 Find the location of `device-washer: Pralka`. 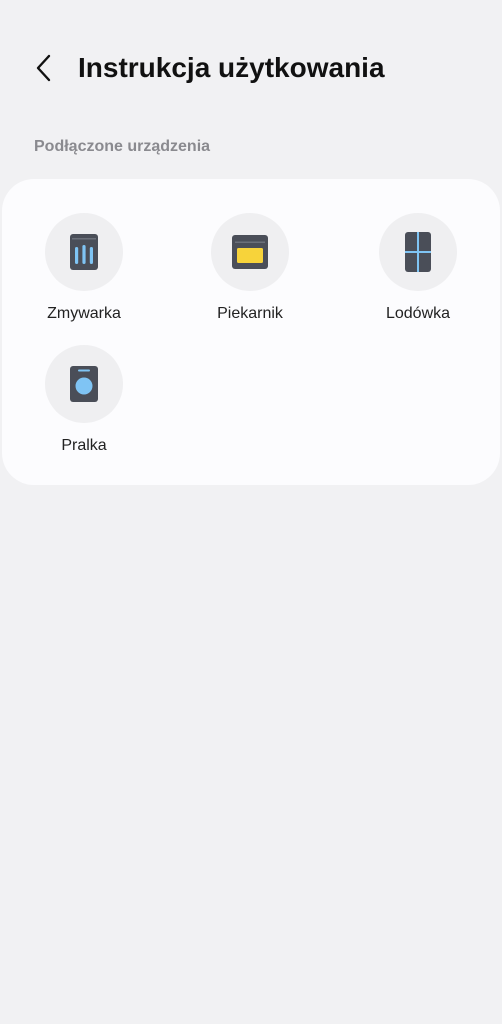

device-washer: Pralka is located at coordinates (84, 400).